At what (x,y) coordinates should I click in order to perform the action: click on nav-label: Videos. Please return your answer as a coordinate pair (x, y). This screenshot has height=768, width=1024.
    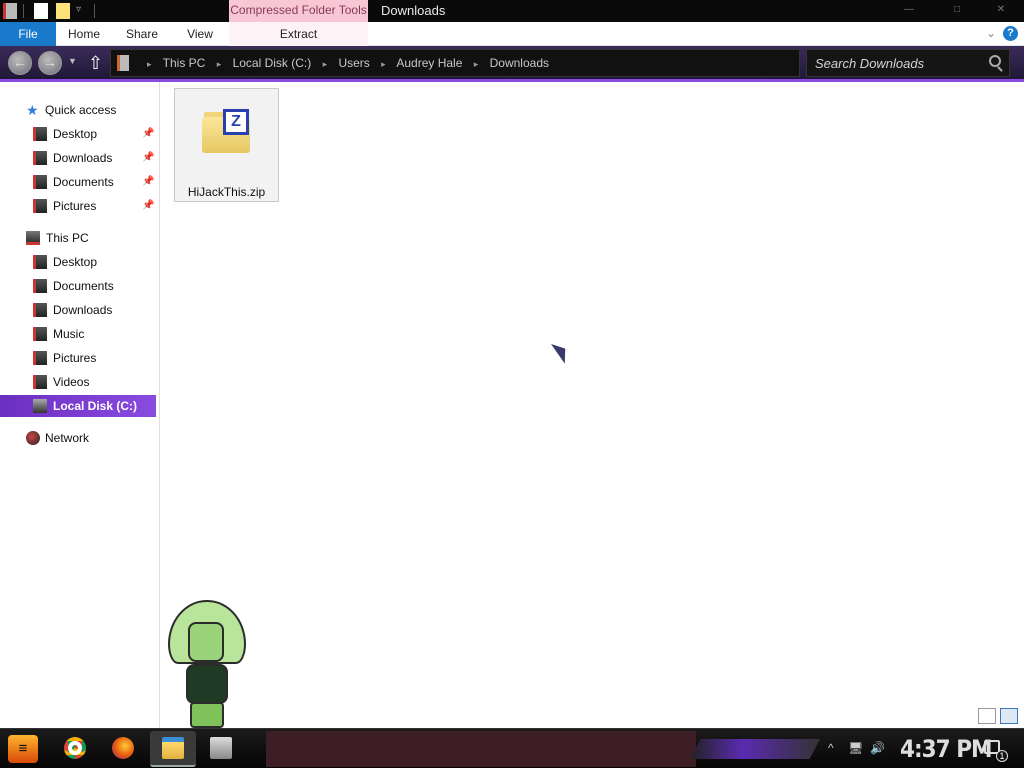
    Looking at the image, I should click on (71, 382).